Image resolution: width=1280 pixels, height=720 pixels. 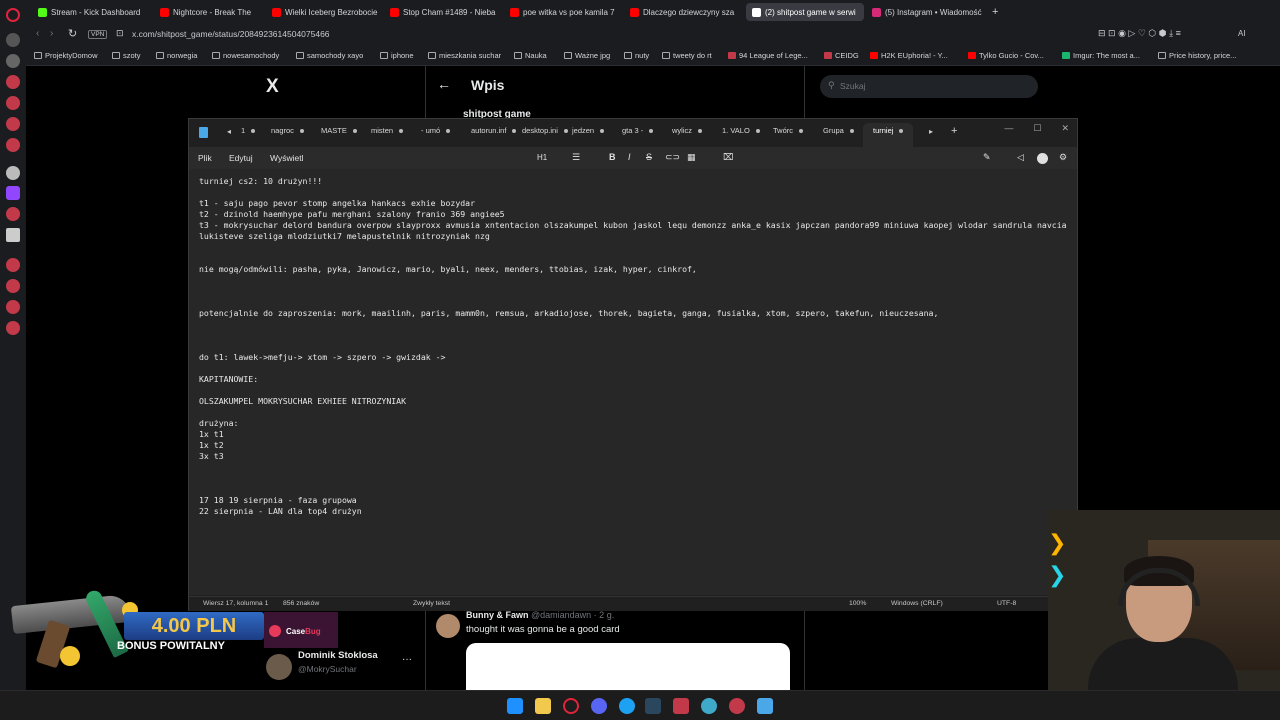 What do you see at coordinates (126, 55) in the screenshot?
I see `bookmark-item: szoty` at bounding box center [126, 55].